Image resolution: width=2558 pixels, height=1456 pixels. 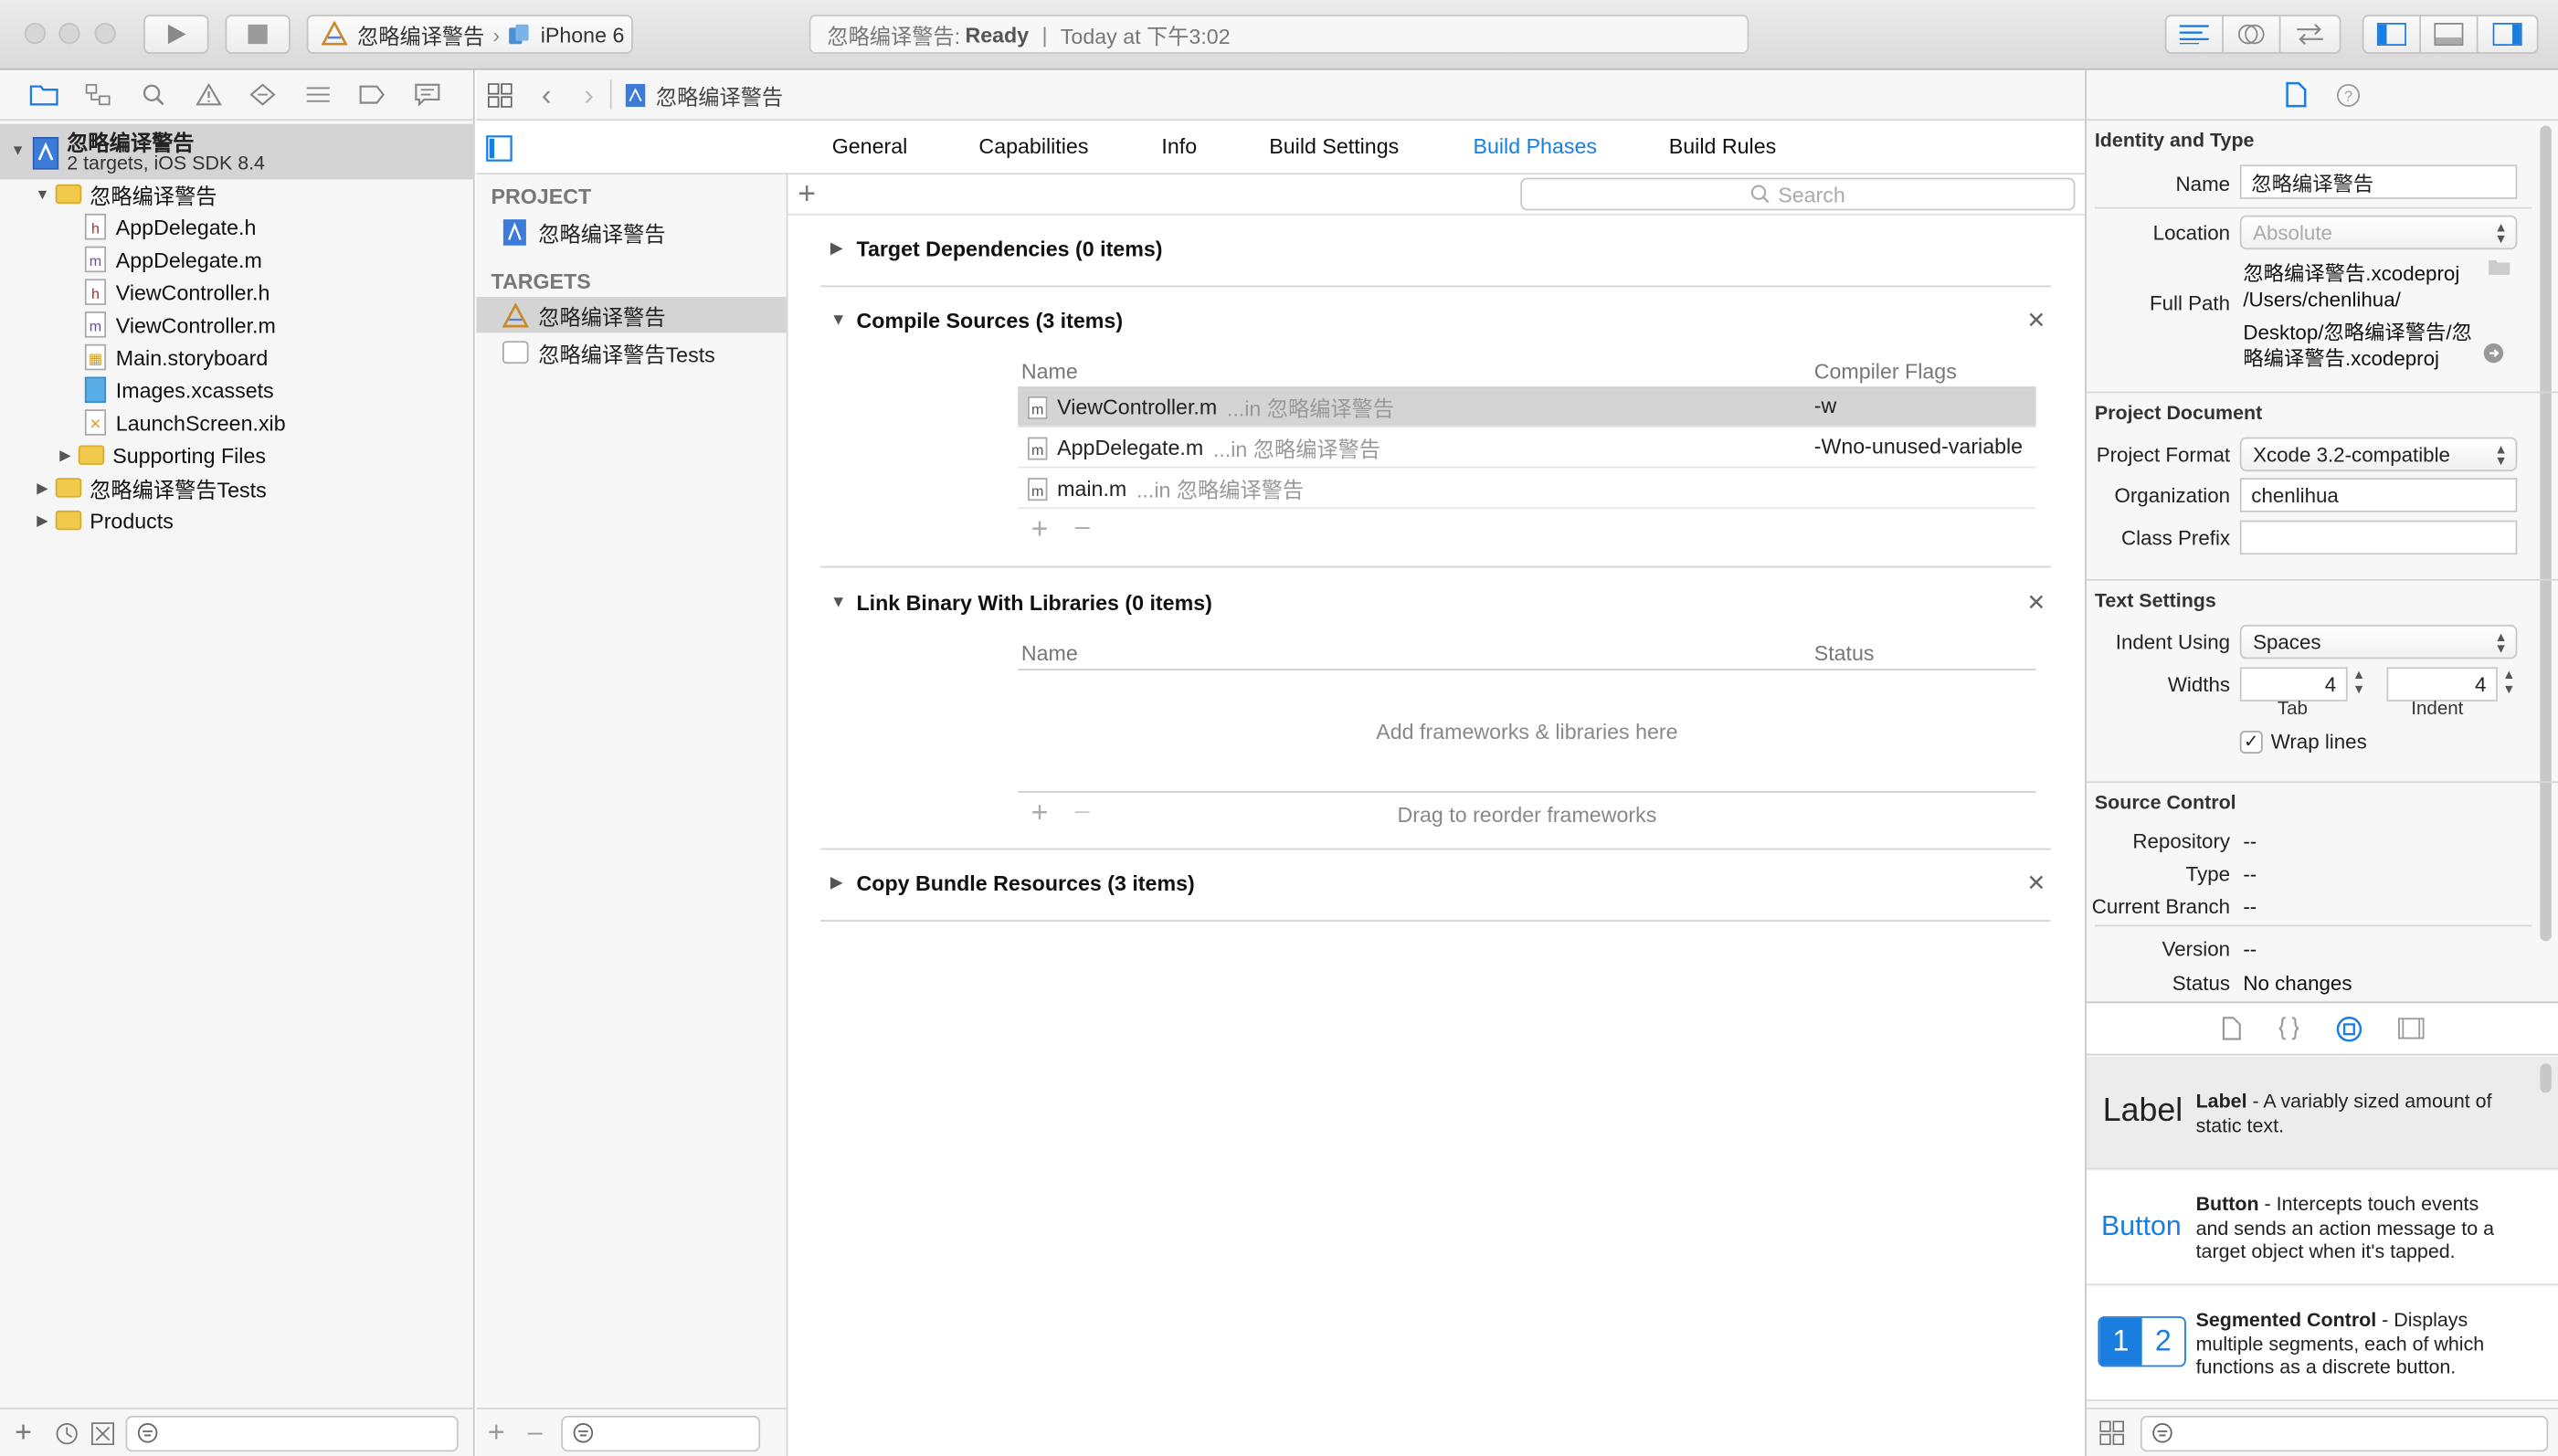 I want to click on file-template-icon, so click(x=2231, y=1029).